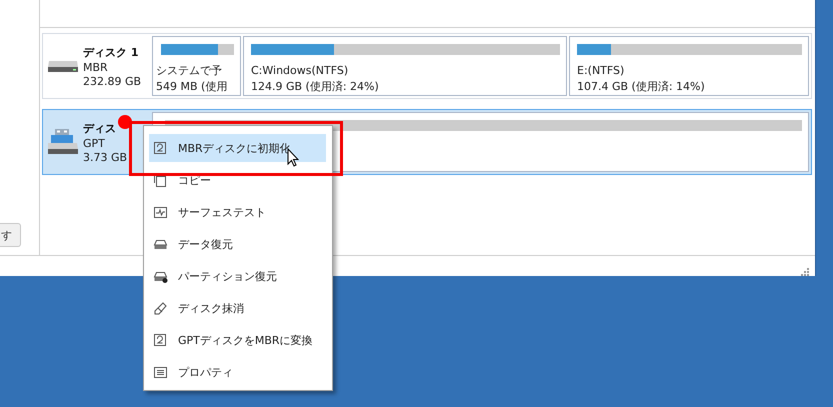  Describe the element at coordinates (641, 87) in the screenshot. I see `partition-usage: 107.4 GB (使用済: 14%)` at that location.